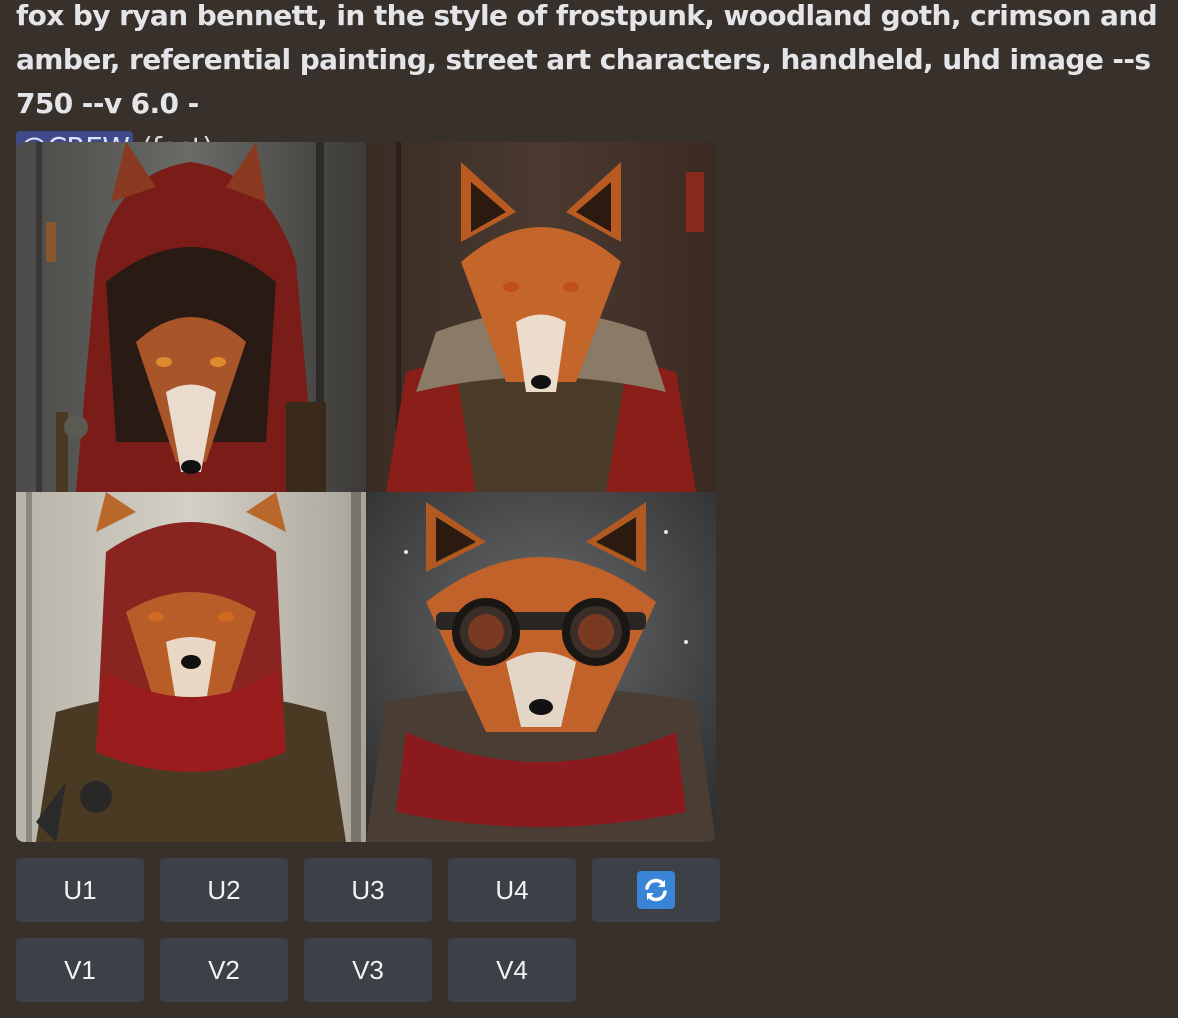 This screenshot has width=1178, height=1018. Describe the element at coordinates (224, 970) in the screenshot. I see `variation-button-2: V2` at that location.